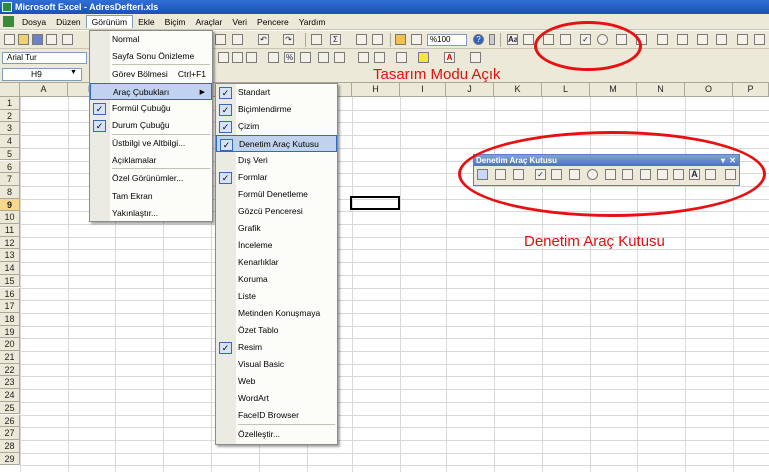 This screenshot has height=472, width=769. I want to click on chart-wizard-icon, so click(400, 39).